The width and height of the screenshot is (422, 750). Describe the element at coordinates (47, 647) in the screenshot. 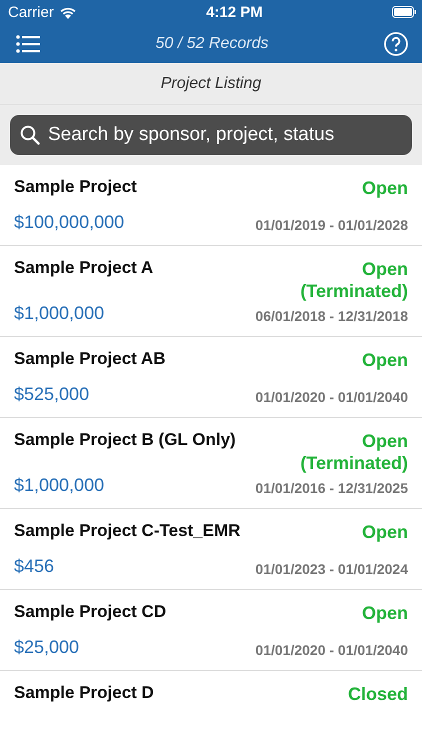

I see `project-amount: $25,000` at that location.